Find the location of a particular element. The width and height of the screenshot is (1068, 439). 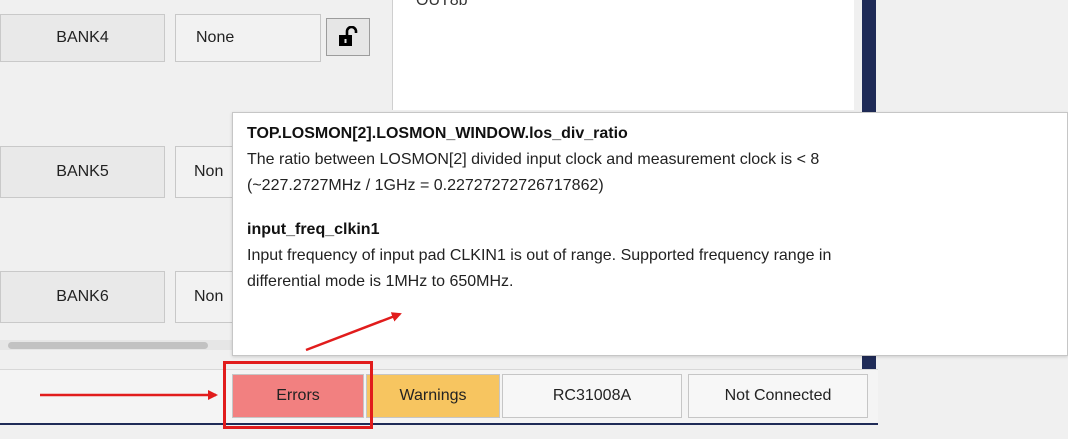

arrow-to-tooltip is located at coordinates (353, 332).